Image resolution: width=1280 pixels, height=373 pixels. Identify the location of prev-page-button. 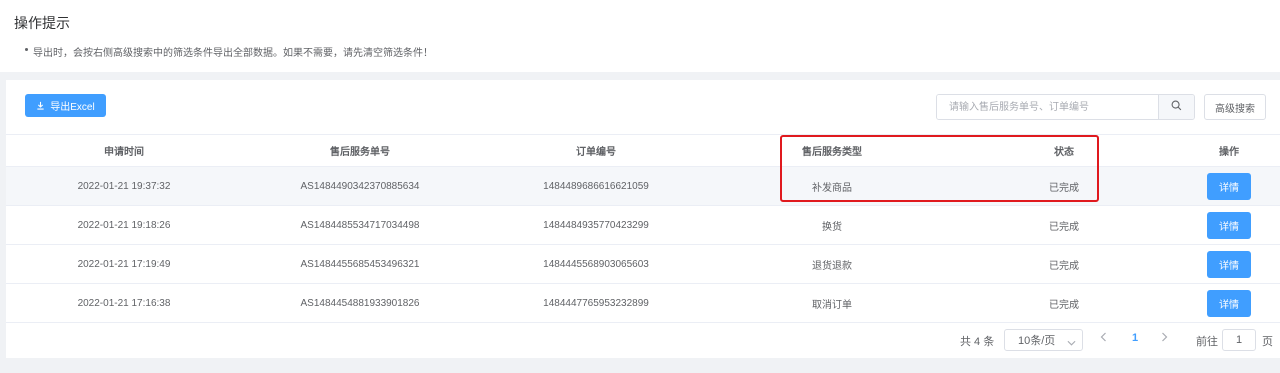
(1103, 338).